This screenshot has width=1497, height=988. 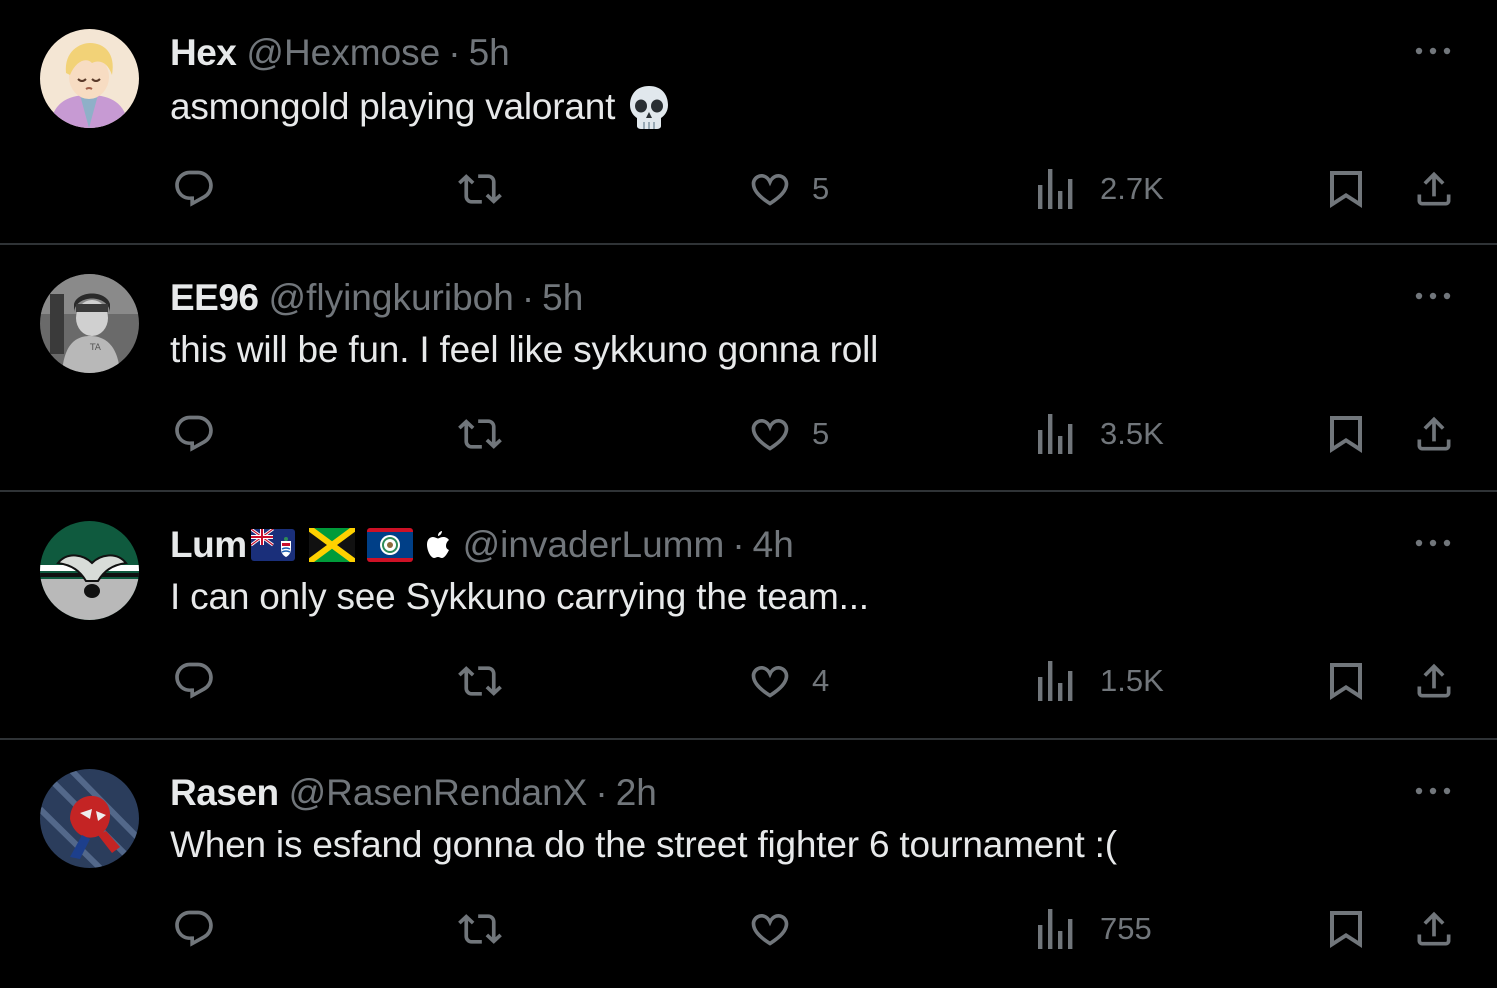 What do you see at coordinates (203, 53) in the screenshot?
I see `display-name: Hex` at bounding box center [203, 53].